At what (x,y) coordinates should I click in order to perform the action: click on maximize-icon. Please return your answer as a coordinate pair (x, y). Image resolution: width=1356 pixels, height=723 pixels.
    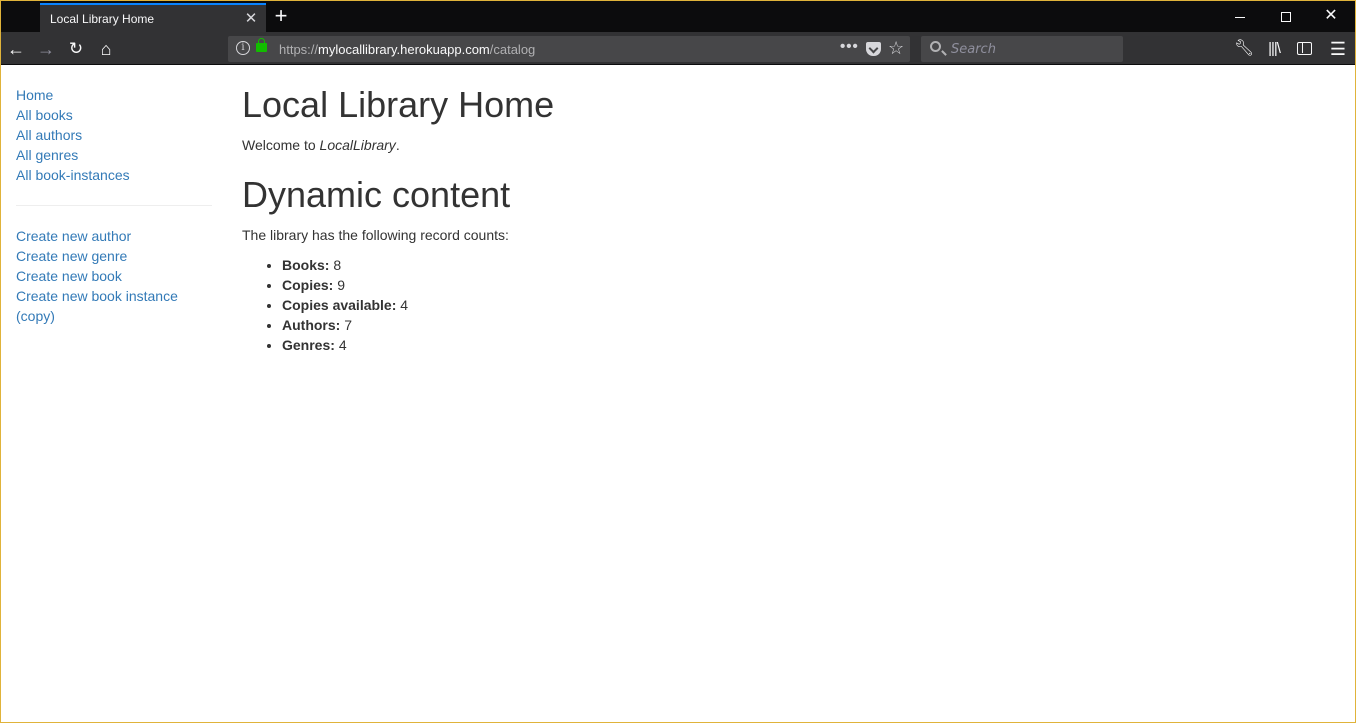
    Looking at the image, I should click on (1286, 16).